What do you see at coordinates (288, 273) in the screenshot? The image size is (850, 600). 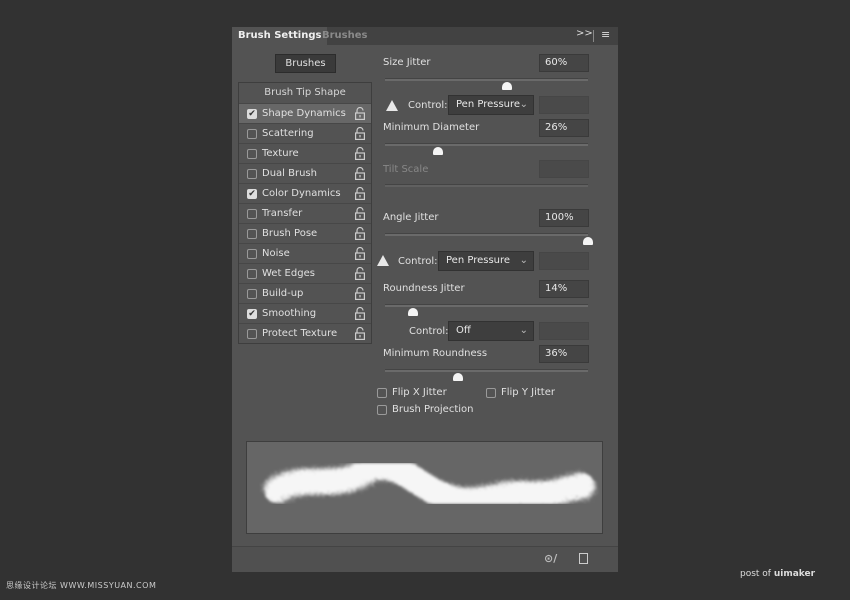 I see `option-label: Wet Edges` at bounding box center [288, 273].